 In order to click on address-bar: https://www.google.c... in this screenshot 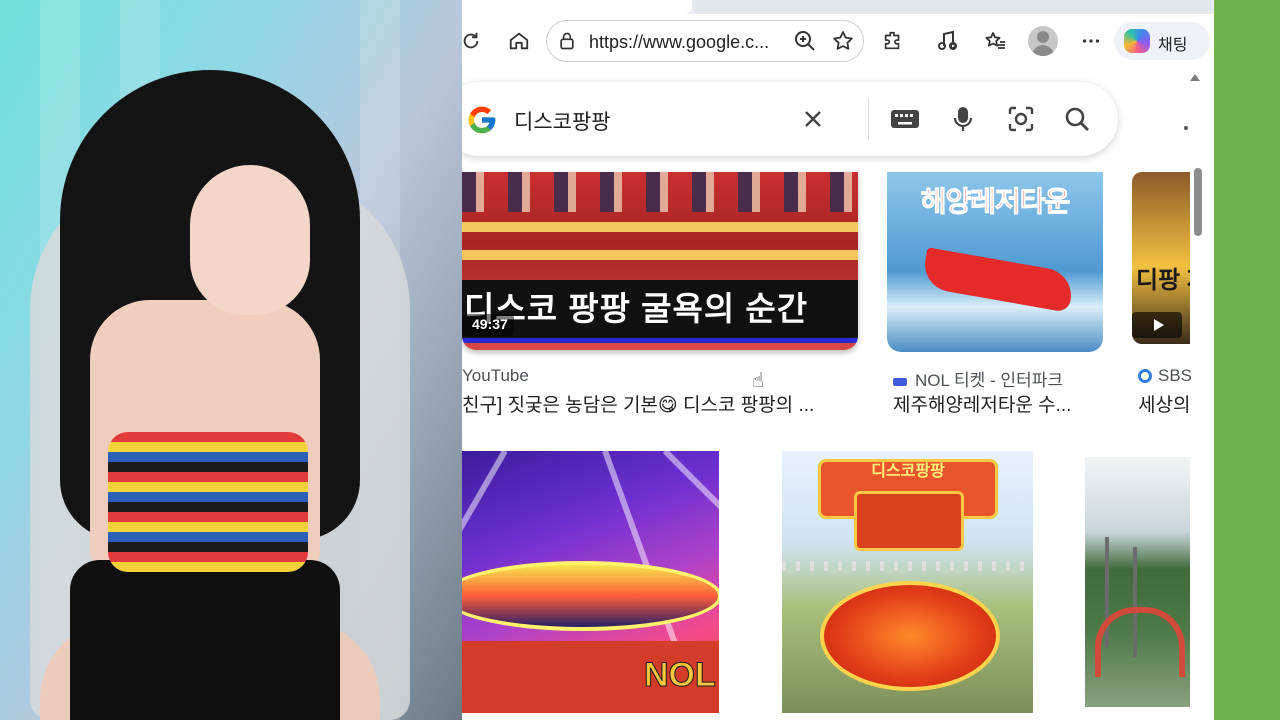, I will do `click(705, 41)`.